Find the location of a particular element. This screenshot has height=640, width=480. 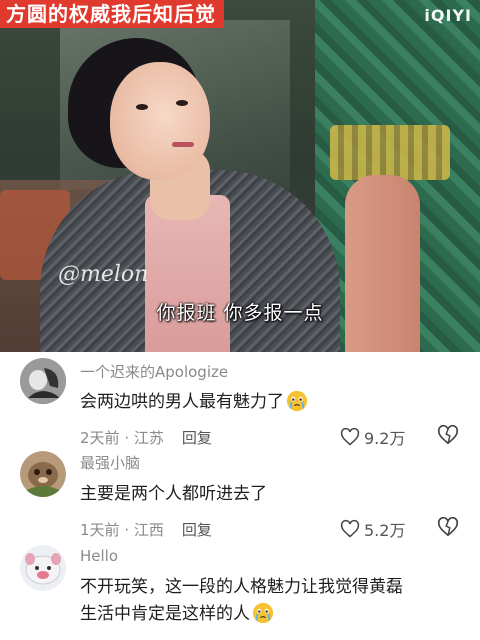

comment-username: 一个迟来的Apologize is located at coordinates (154, 371).